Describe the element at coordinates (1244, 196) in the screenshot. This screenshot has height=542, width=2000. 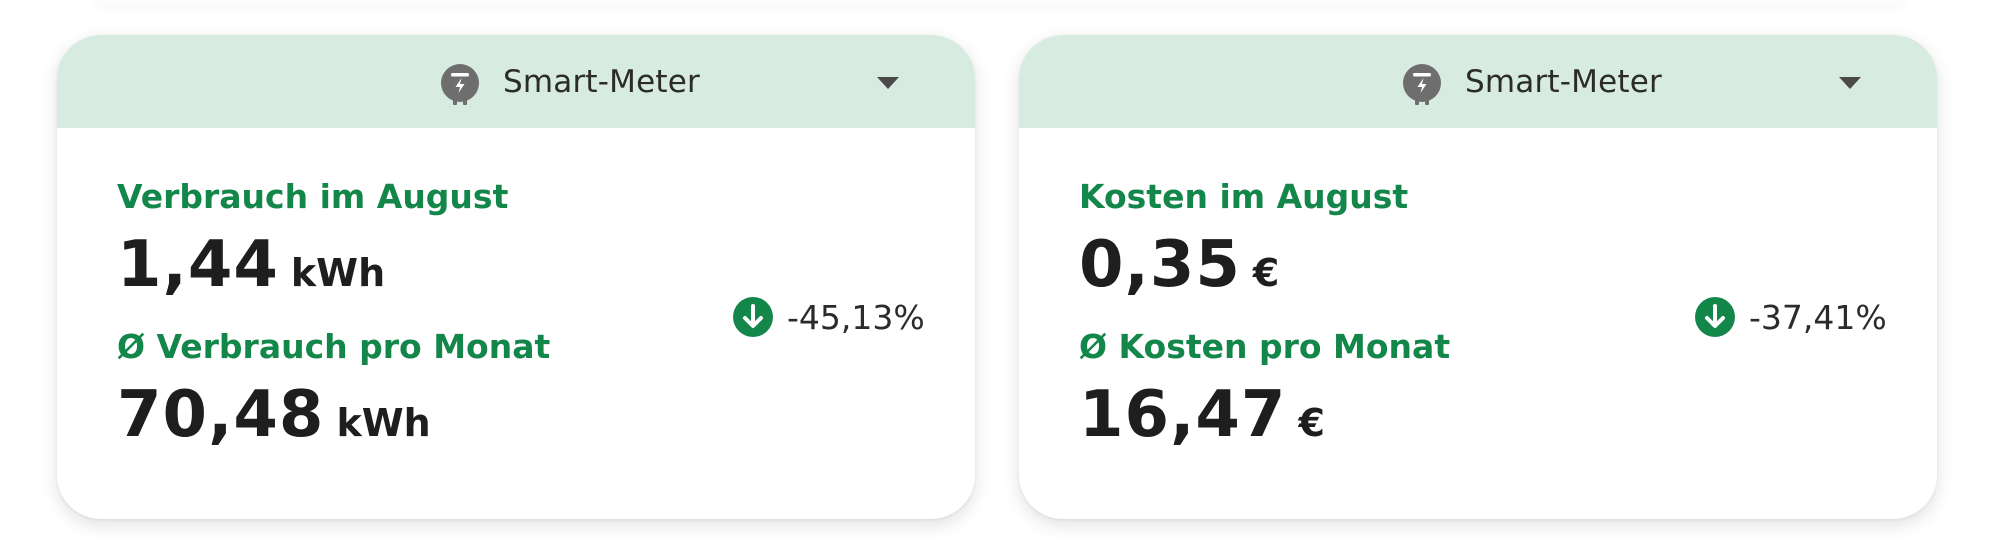
I see `monthly-cost-label: Kosten im August` at that location.